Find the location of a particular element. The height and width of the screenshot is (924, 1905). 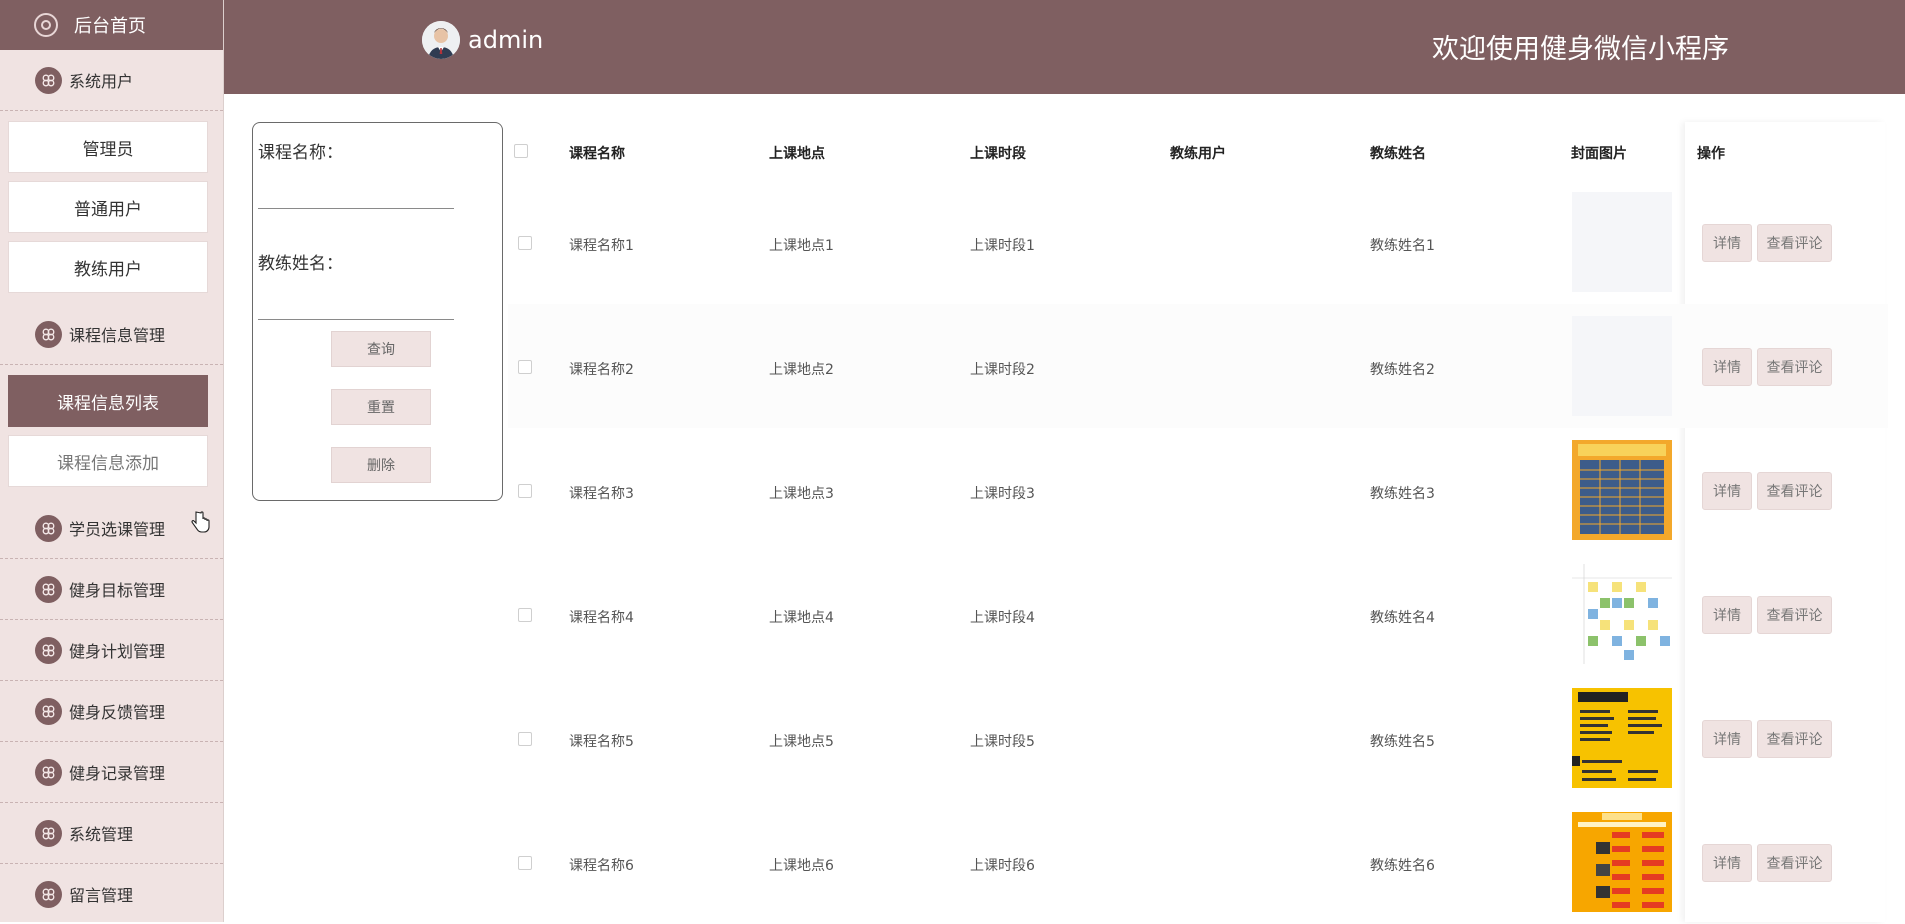

cell-period: 上课时段3 is located at coordinates (1002, 494).